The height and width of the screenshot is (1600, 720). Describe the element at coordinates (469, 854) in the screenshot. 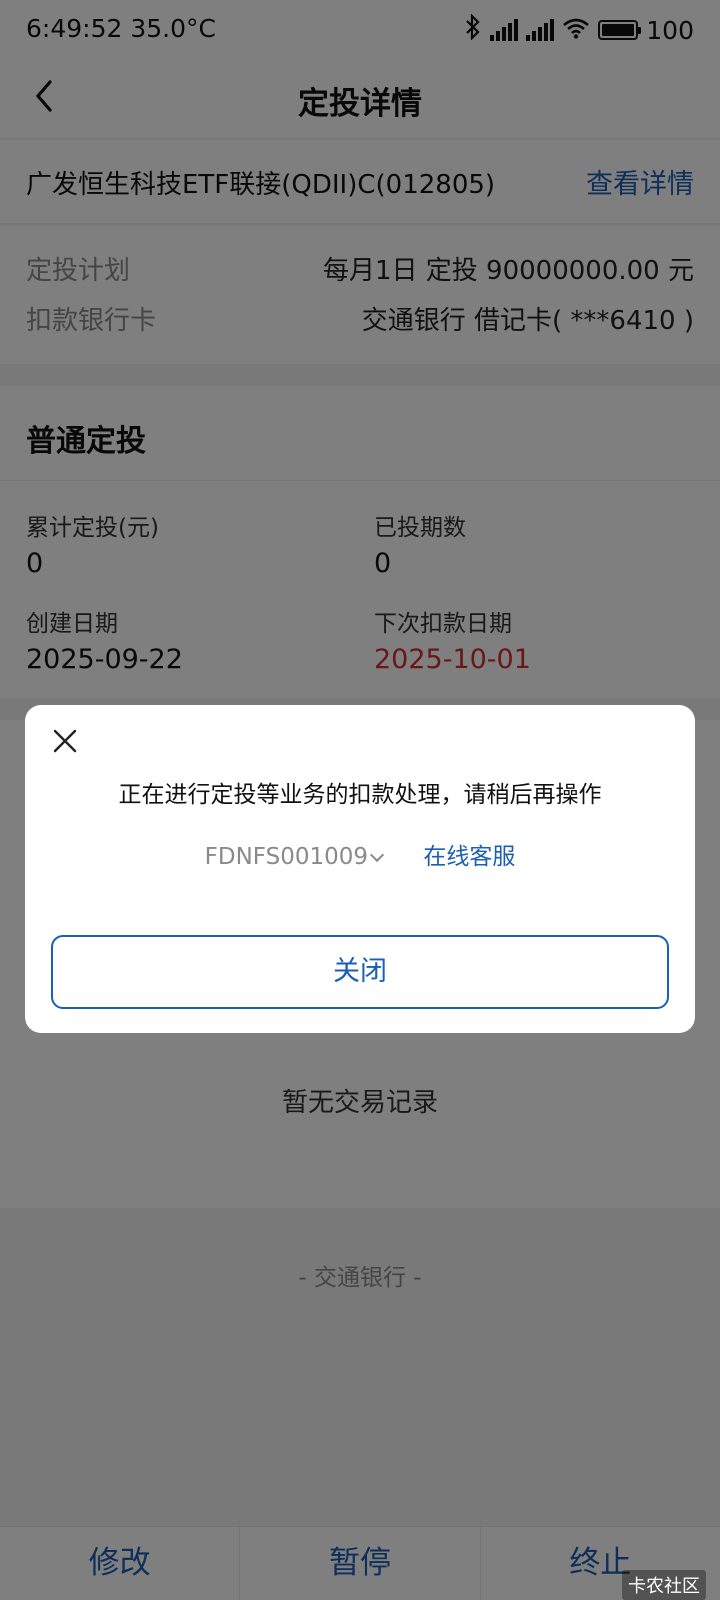

I see `online-service-link: 在线客服` at that location.